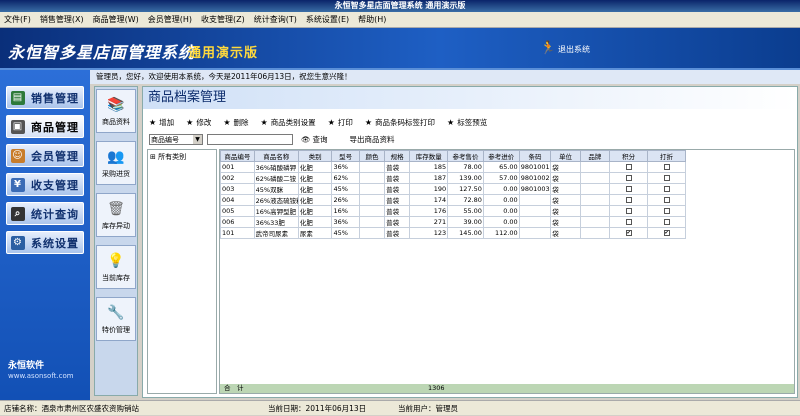 The image size is (800, 416). Describe the element at coordinates (453, 189) in the screenshot. I see `table-row: 003 45%双脒 化肥 45% 普袋 190 127.50 0.00 9801003 袋` at that location.